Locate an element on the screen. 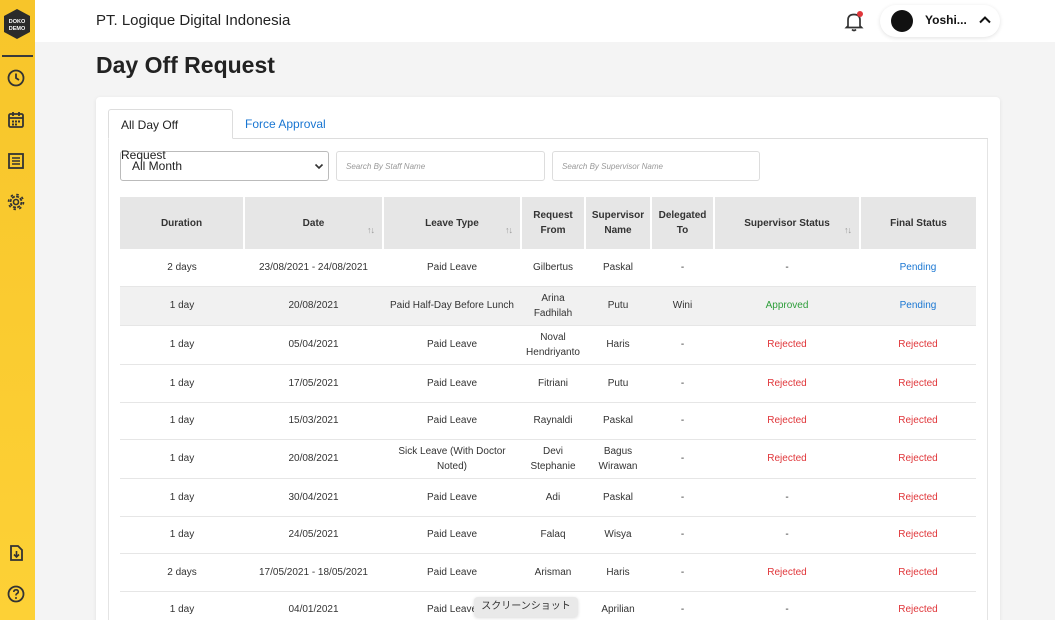 Image resolution: width=1055 pixels, height=620 pixels. col-request-from: Request From is located at coordinates (553, 223).